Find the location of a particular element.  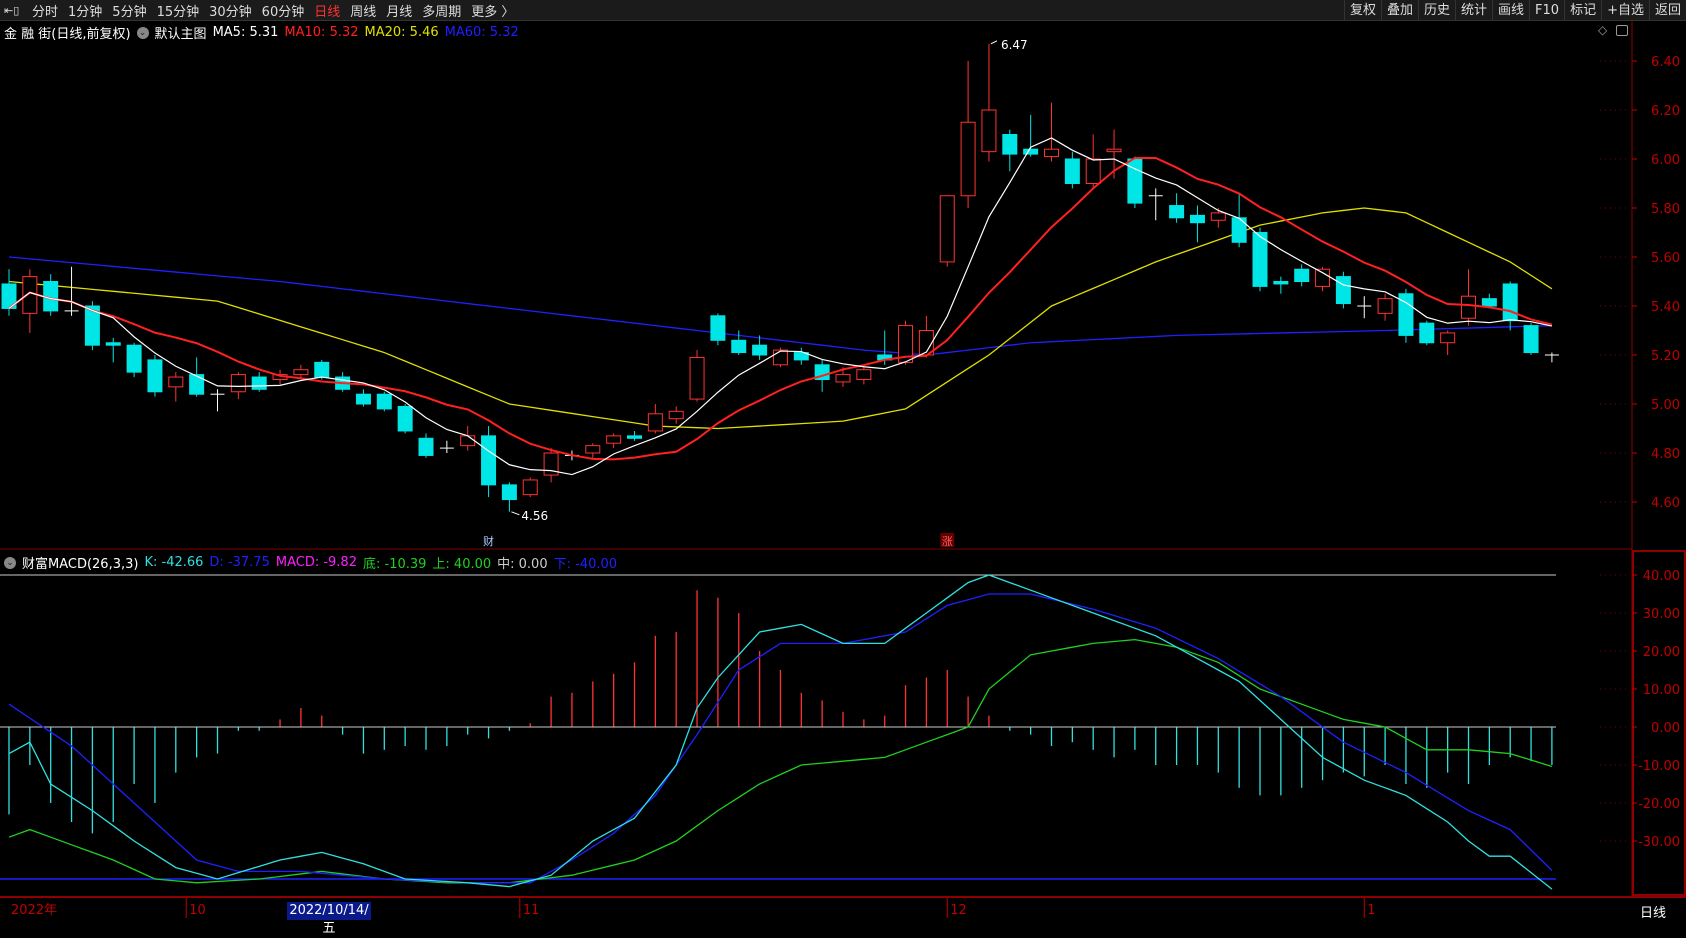

x-tick-label: 11 is located at coordinates (531, 910).